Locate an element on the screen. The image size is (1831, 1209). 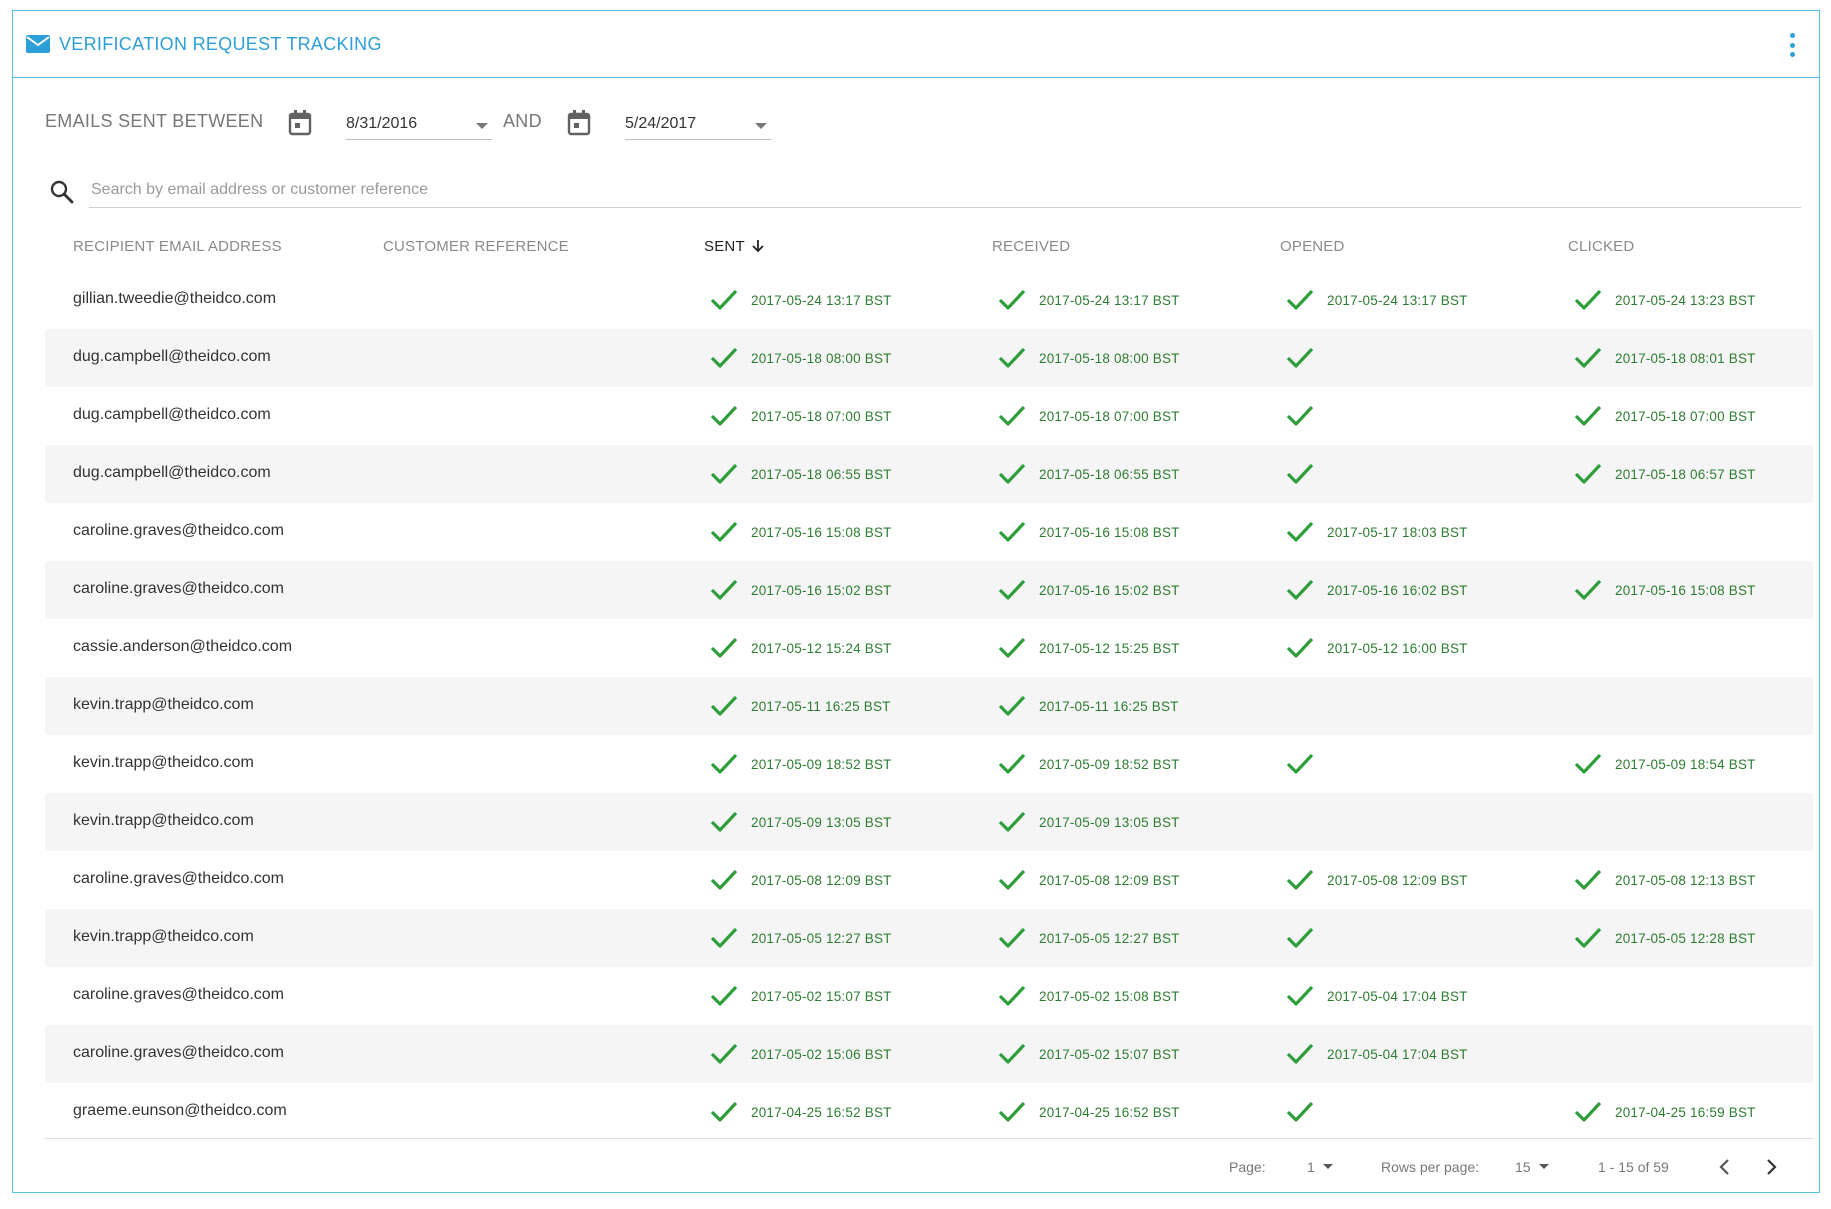
column-header-recipient: RECIPIENT EMAIL ADDRESS is located at coordinates (177, 246).